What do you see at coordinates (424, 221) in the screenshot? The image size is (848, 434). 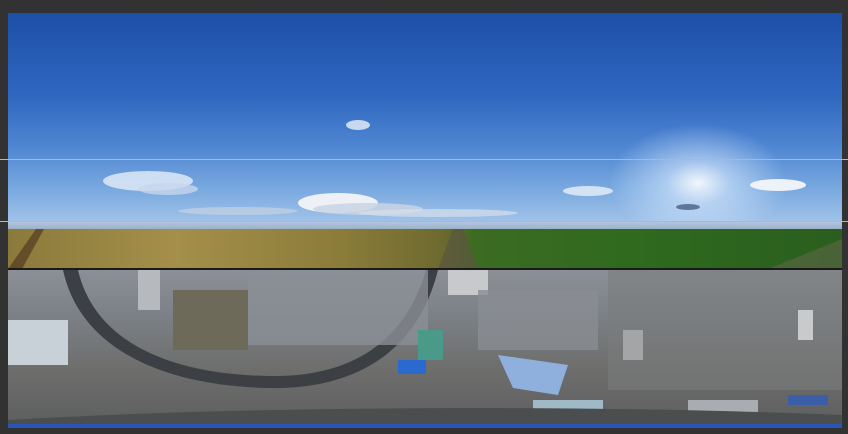 I see `horizontal-guide-bottom` at bounding box center [424, 221].